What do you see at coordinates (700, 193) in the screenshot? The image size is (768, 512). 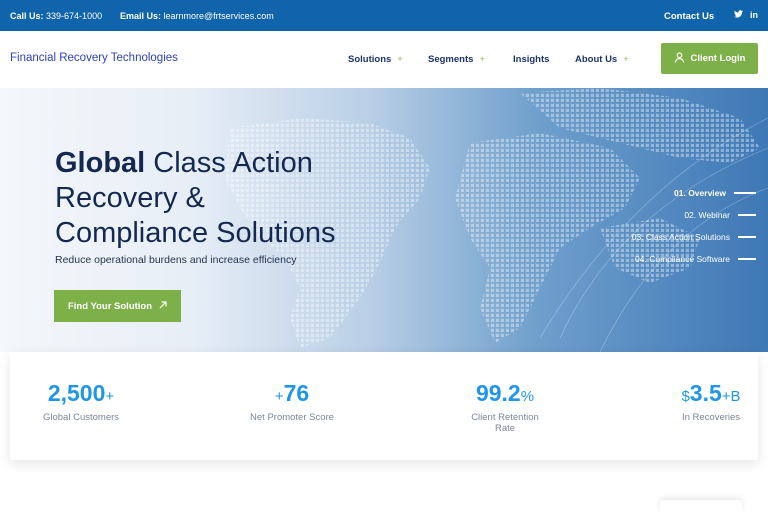 I see `slide-nav-label: 01. Overview` at bounding box center [700, 193].